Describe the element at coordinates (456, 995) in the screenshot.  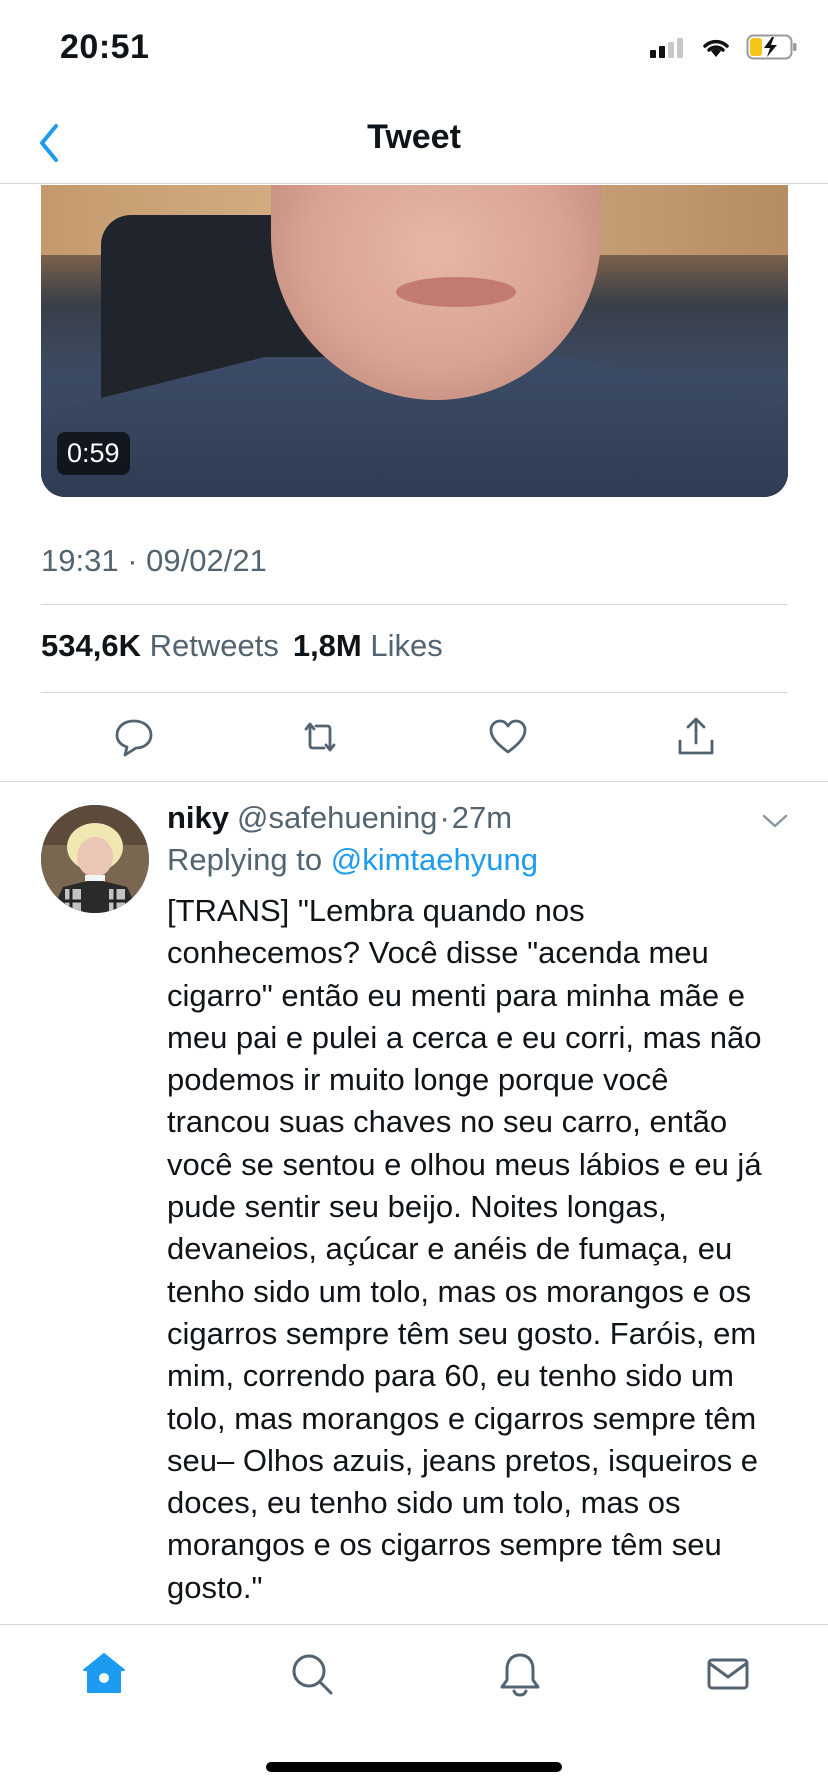
I see `reply-line: cigarro" então eu menti para minha mãe e` at that location.